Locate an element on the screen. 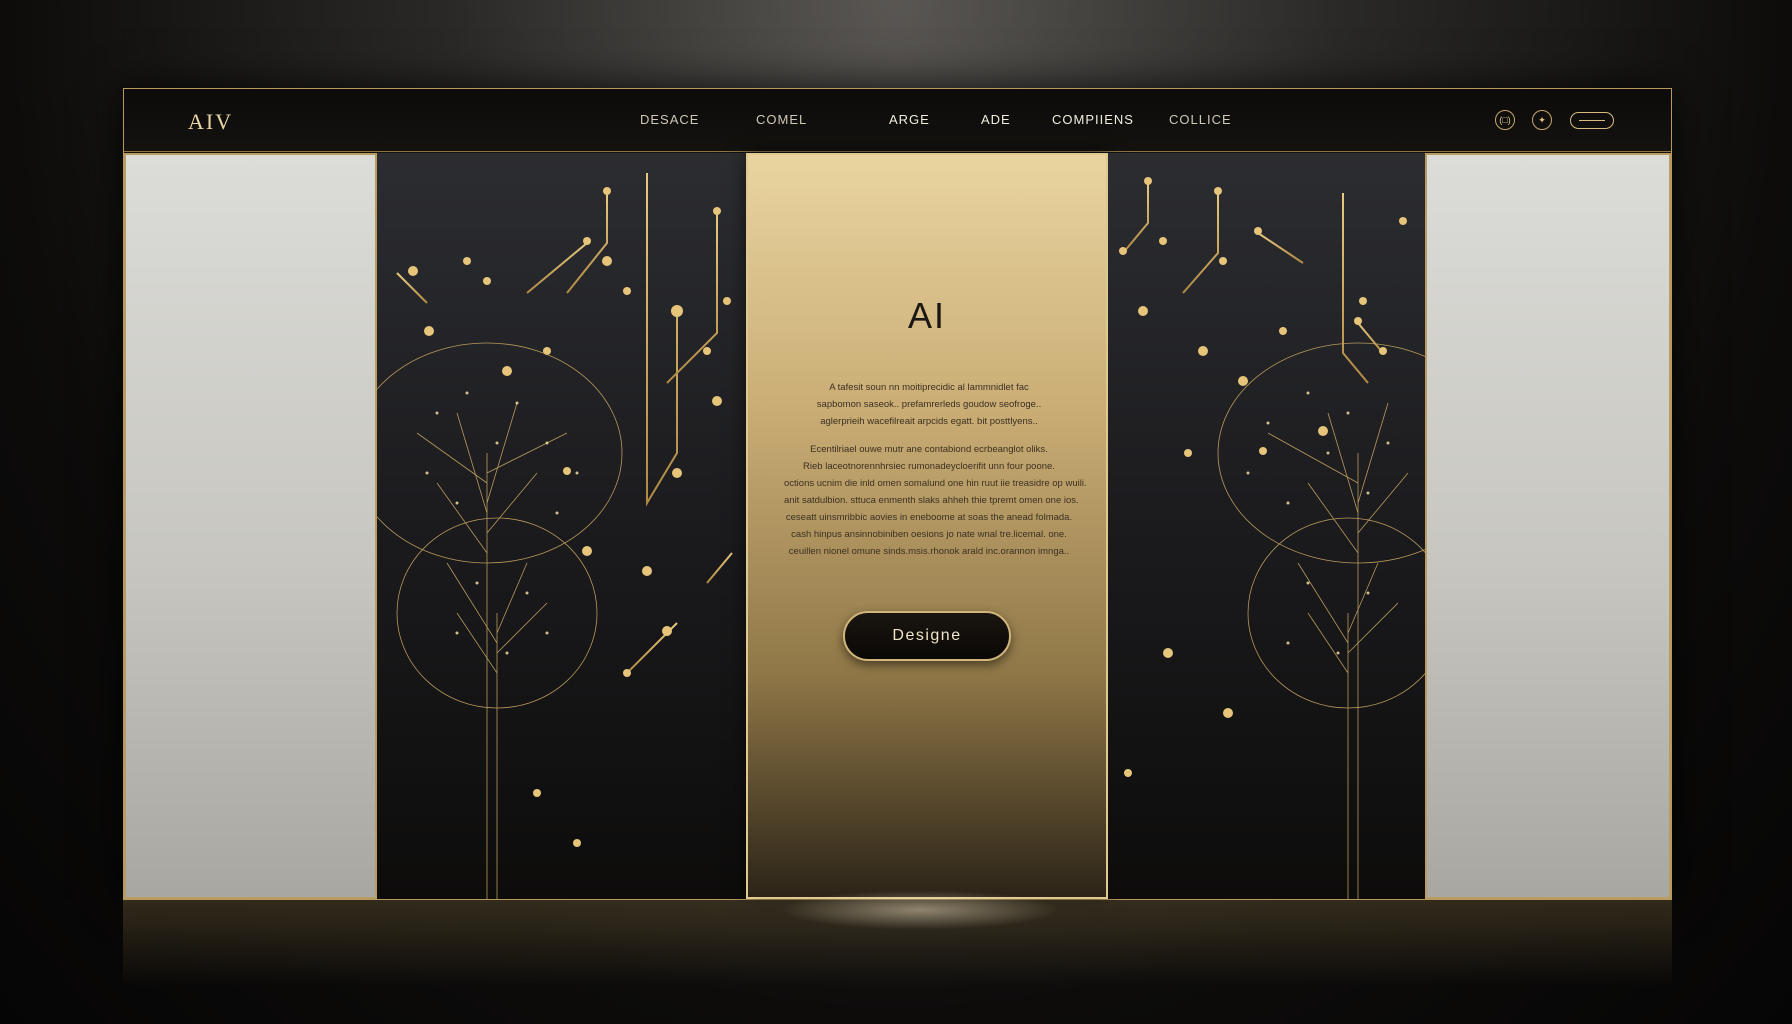 The height and width of the screenshot is (1024, 1792). nav-link-desace: DESACE is located at coordinates (669, 119).